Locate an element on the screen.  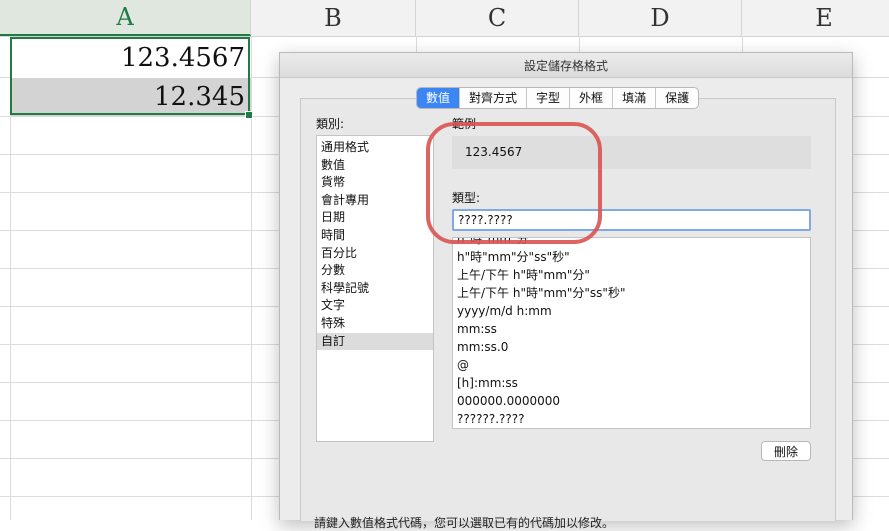
category-item-accounting: 會計專用 is located at coordinates (375, 201).